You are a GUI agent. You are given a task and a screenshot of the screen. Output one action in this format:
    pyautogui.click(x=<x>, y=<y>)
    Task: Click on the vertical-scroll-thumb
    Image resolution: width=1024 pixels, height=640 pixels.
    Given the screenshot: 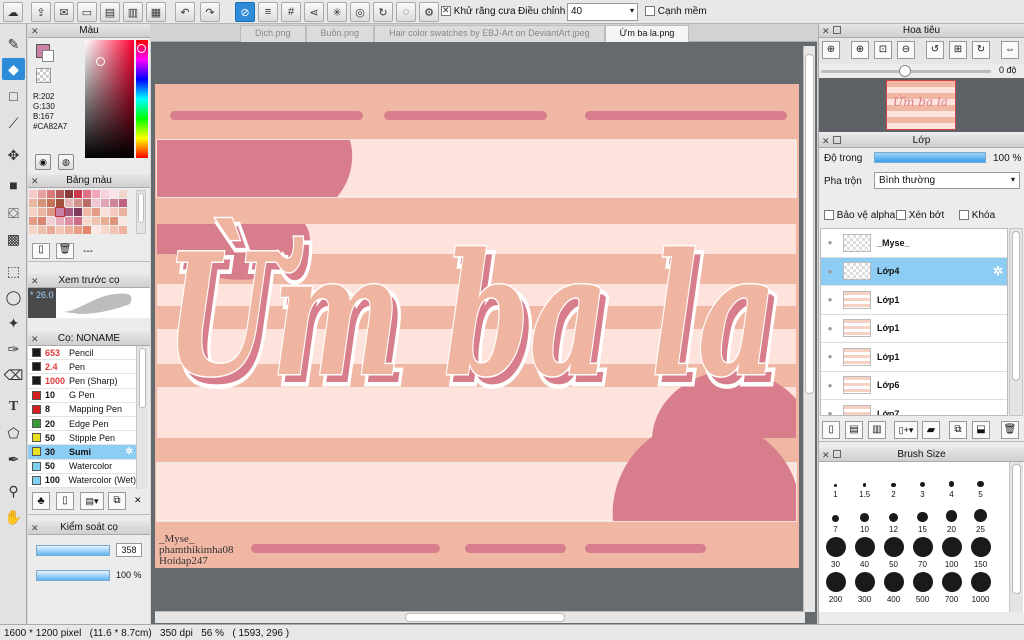 What is the action you would take?
    pyautogui.click(x=809, y=224)
    